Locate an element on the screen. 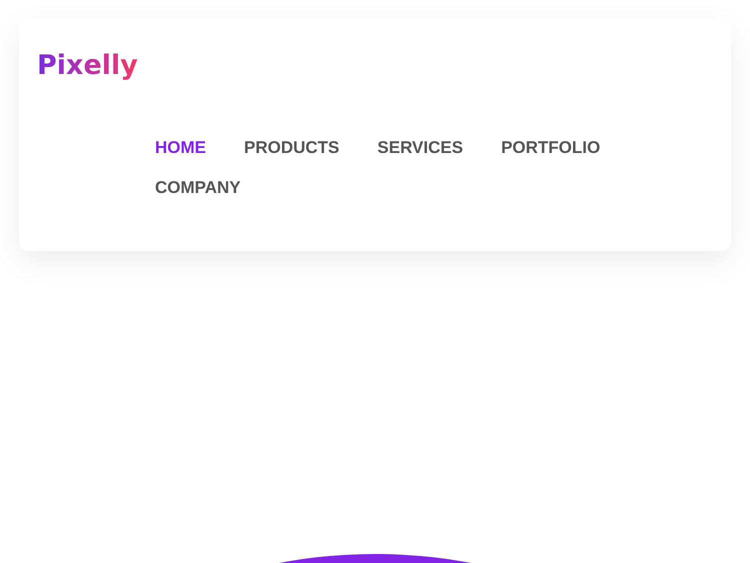  nav-link: HOME is located at coordinates (180, 148).